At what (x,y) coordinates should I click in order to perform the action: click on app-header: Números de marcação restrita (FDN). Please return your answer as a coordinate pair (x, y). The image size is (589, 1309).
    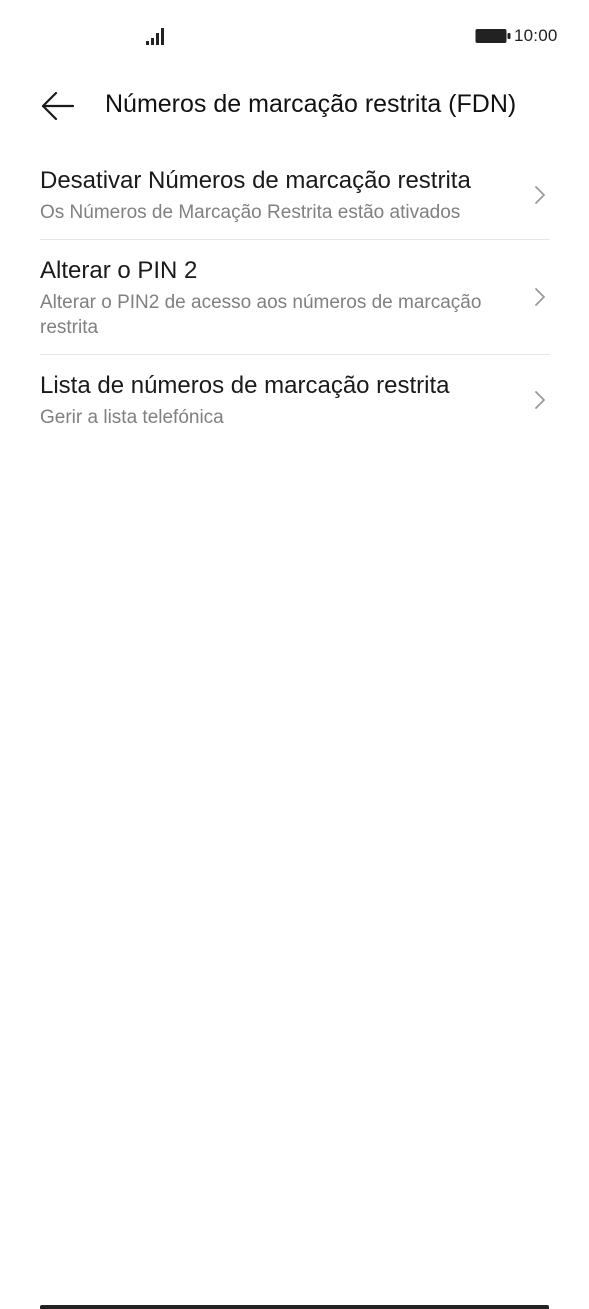
    Looking at the image, I should click on (294, 106).